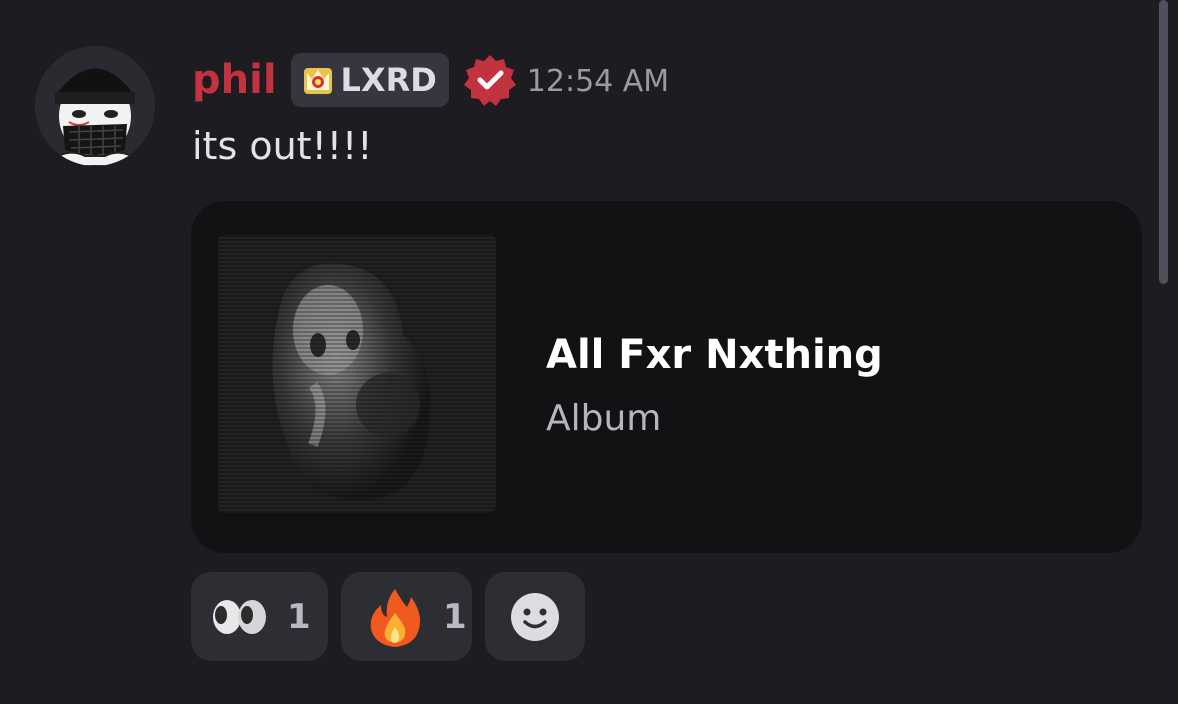 Image resolution: width=1178 pixels, height=704 pixels. I want to click on verified-badge-icon, so click(490, 80).